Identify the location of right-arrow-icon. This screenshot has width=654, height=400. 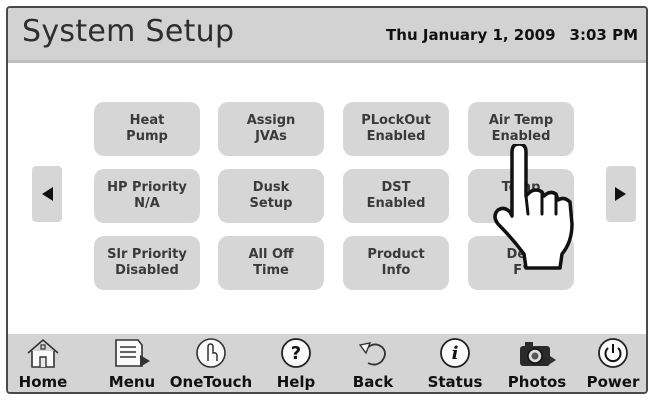
(620, 194).